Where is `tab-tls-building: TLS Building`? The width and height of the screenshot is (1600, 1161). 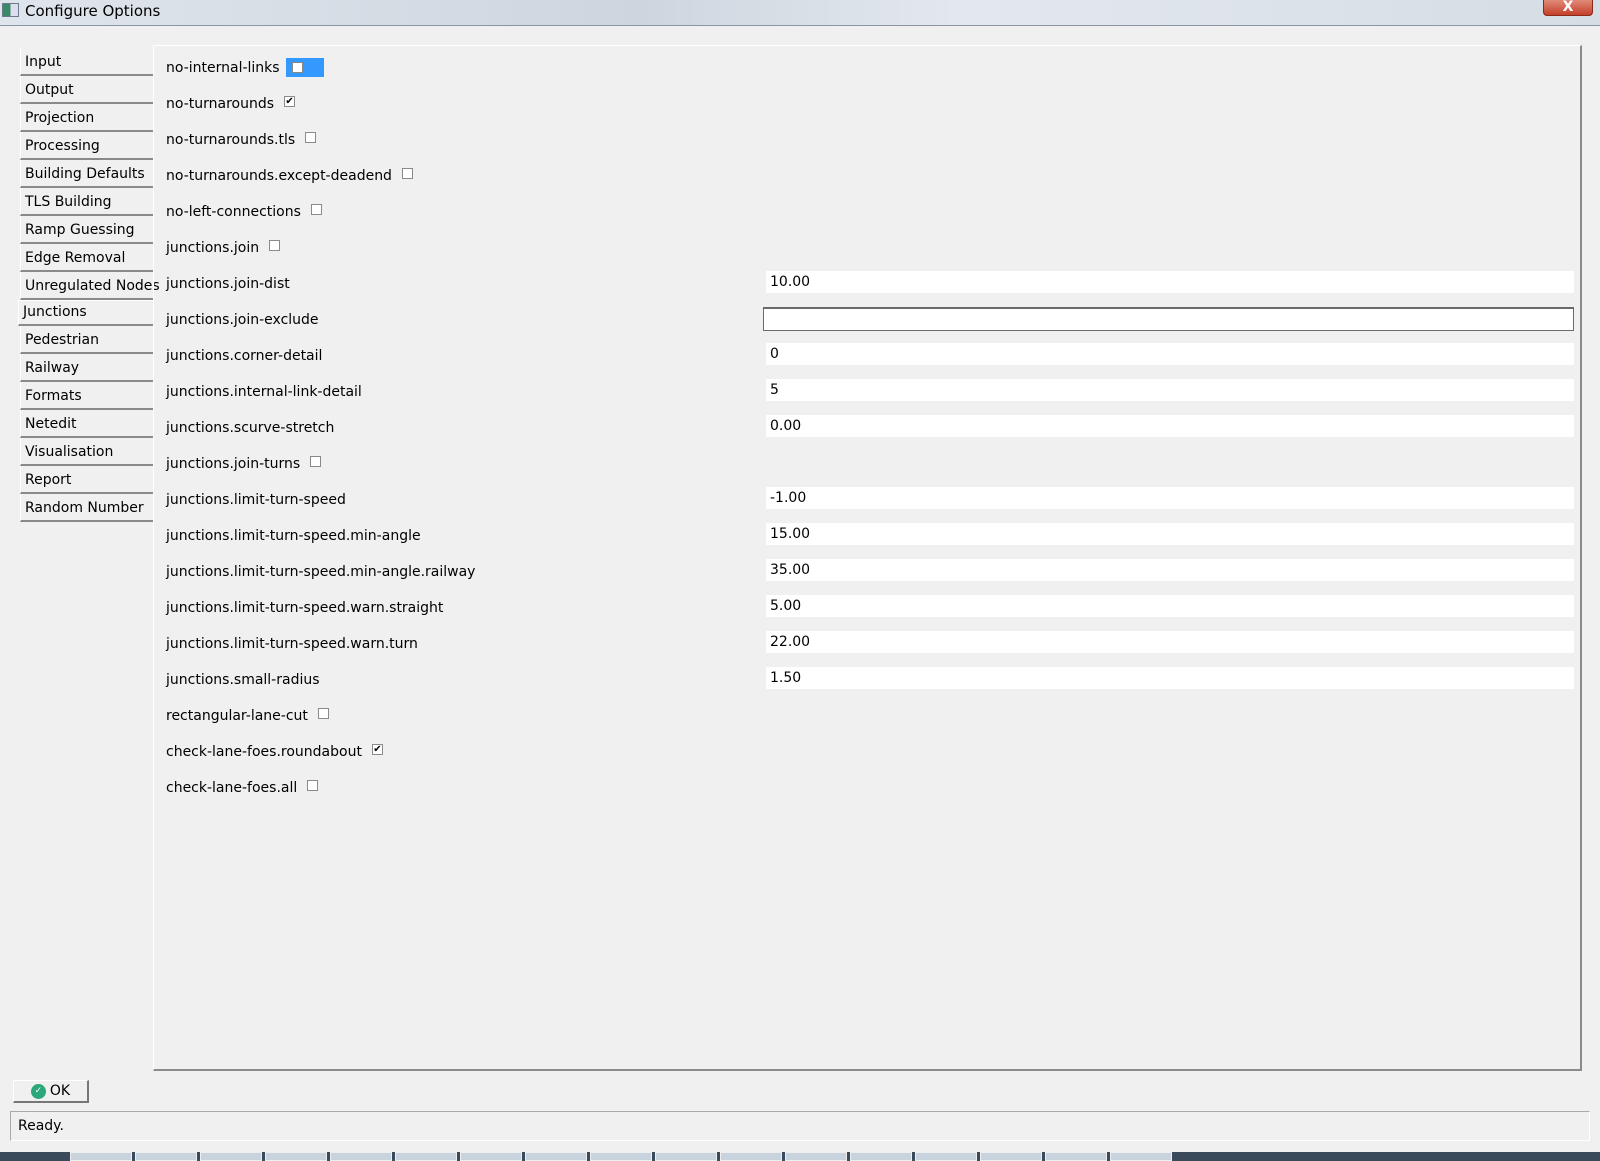
tab-tls-building: TLS Building is located at coordinates (87, 202).